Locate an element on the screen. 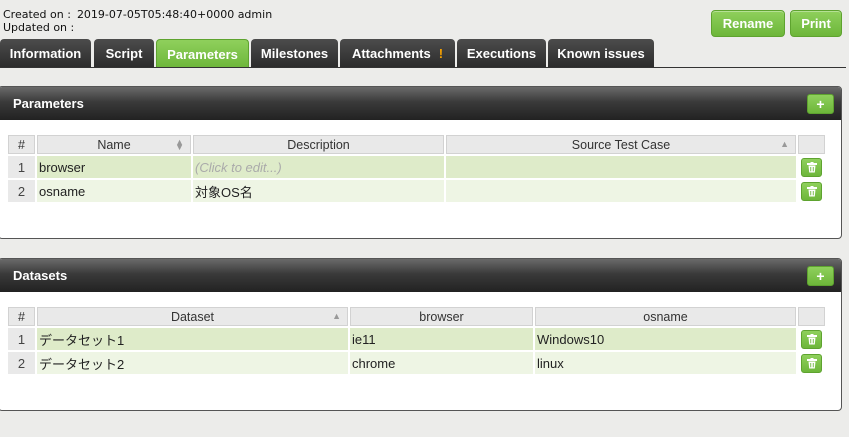  add-parameter-button: + is located at coordinates (820, 104).